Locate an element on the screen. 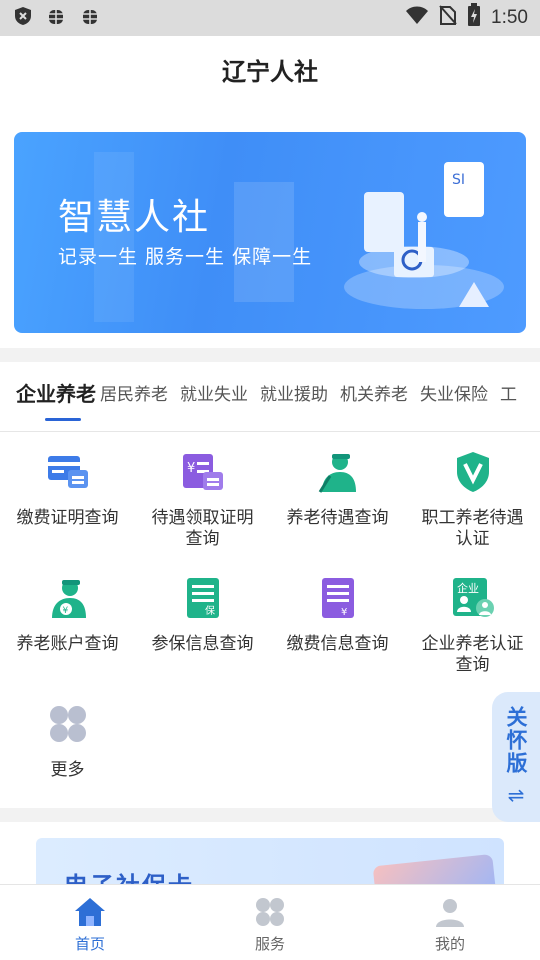 This screenshot has height=960, width=540. service-label: 参保信息查询 is located at coordinates (202, 644).